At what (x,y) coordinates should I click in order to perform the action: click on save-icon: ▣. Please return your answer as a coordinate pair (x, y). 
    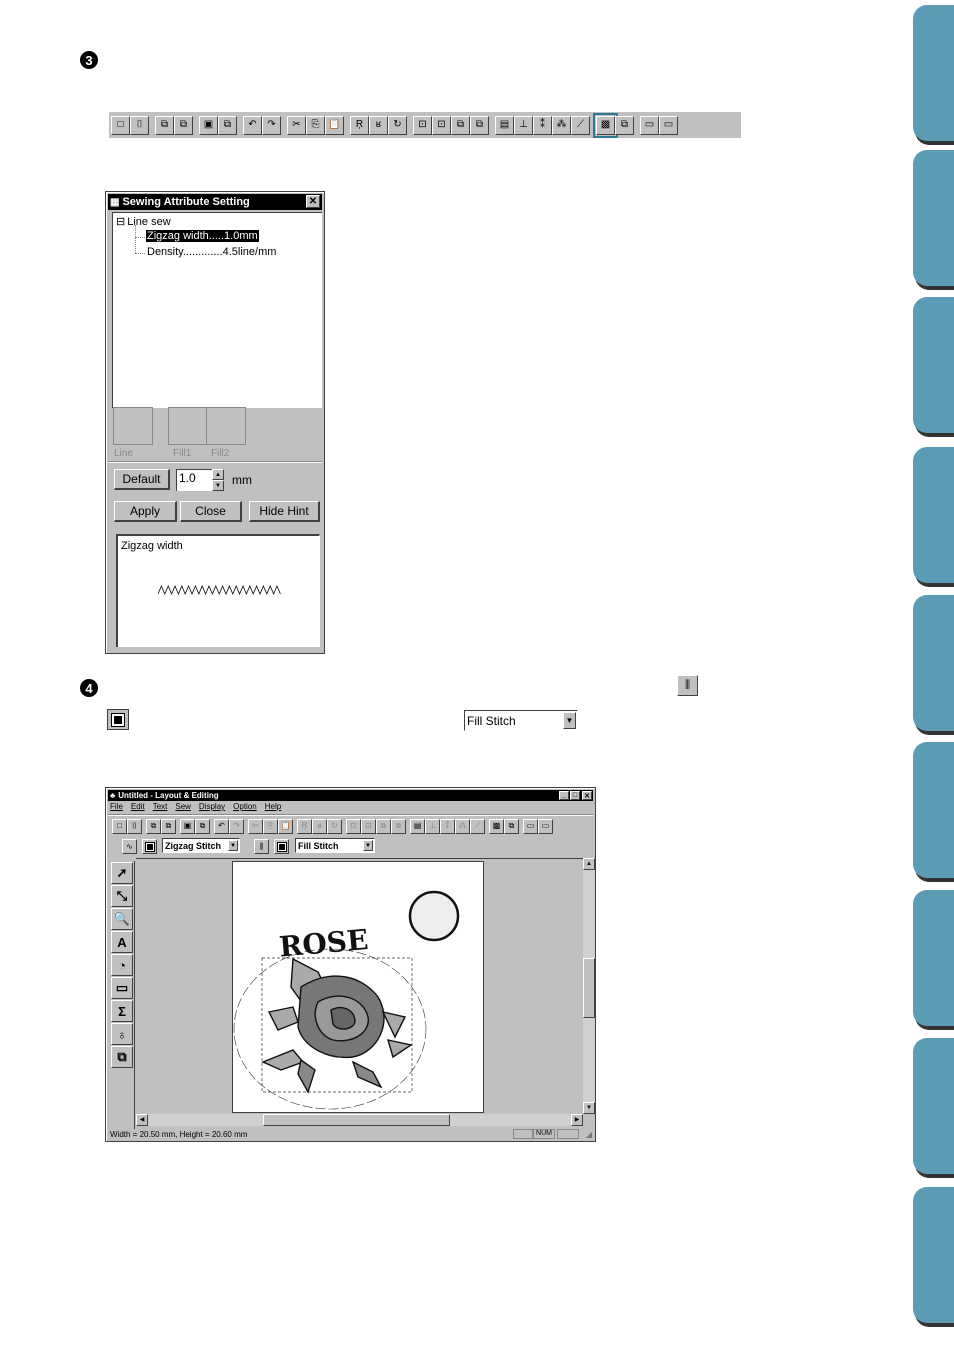
    Looking at the image, I should click on (187, 826).